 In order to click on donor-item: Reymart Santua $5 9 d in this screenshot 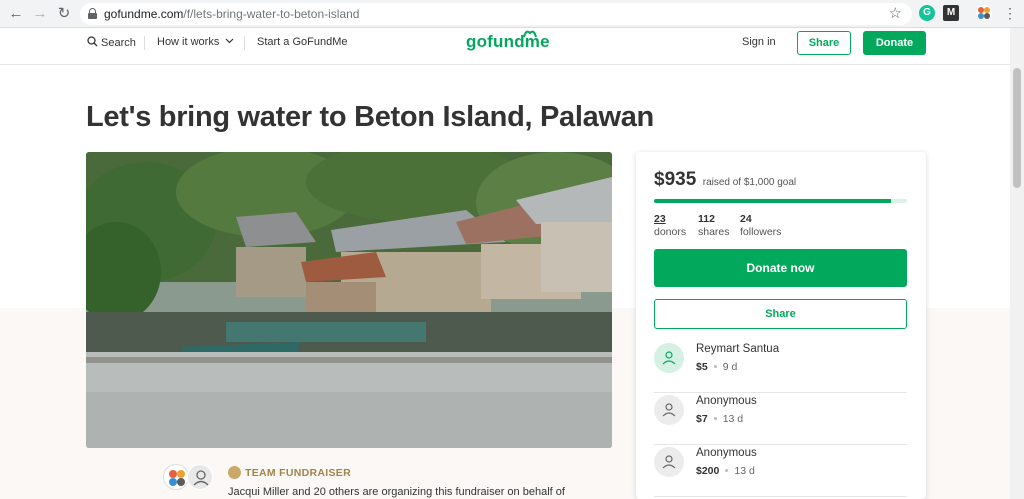, I will do `click(780, 367)`.